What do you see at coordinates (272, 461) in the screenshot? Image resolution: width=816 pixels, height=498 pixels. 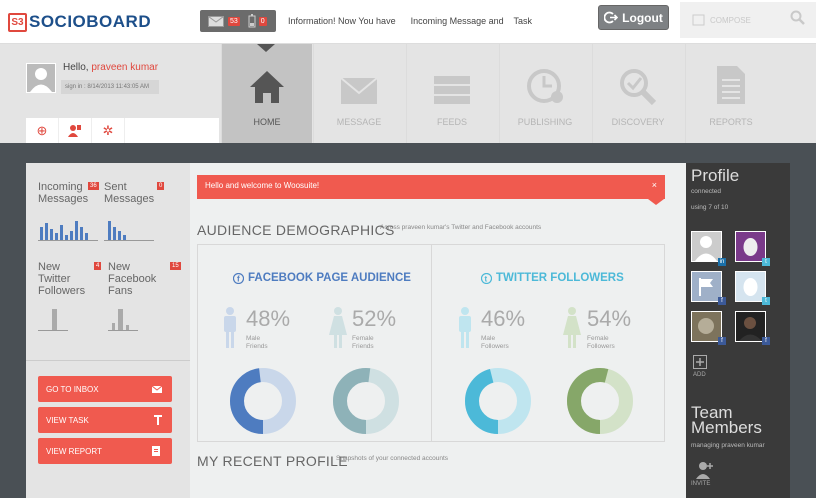 I see `recent-profile-title: MY RECENT PROFILE` at bounding box center [272, 461].